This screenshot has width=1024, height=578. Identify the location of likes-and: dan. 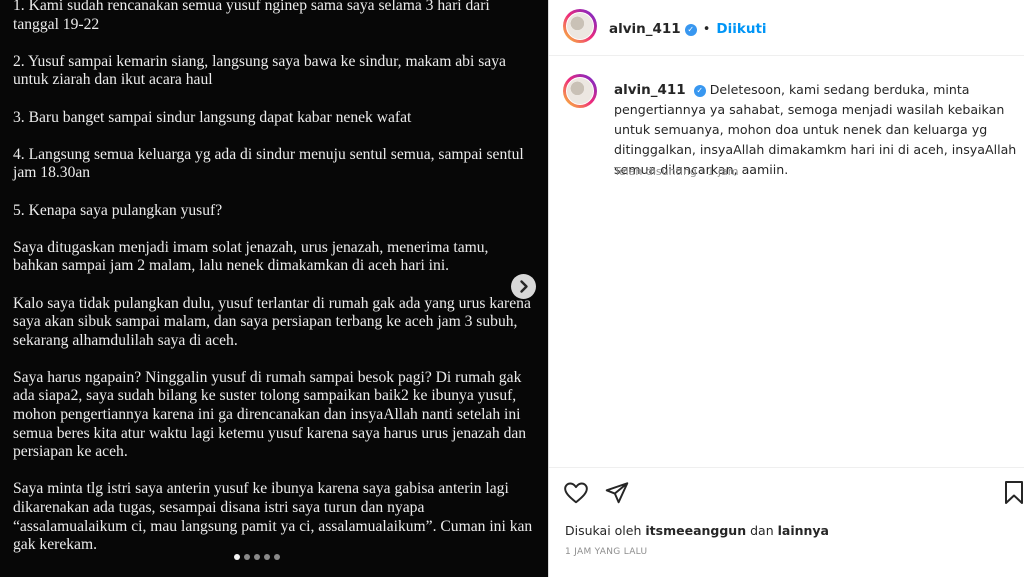
(762, 530).